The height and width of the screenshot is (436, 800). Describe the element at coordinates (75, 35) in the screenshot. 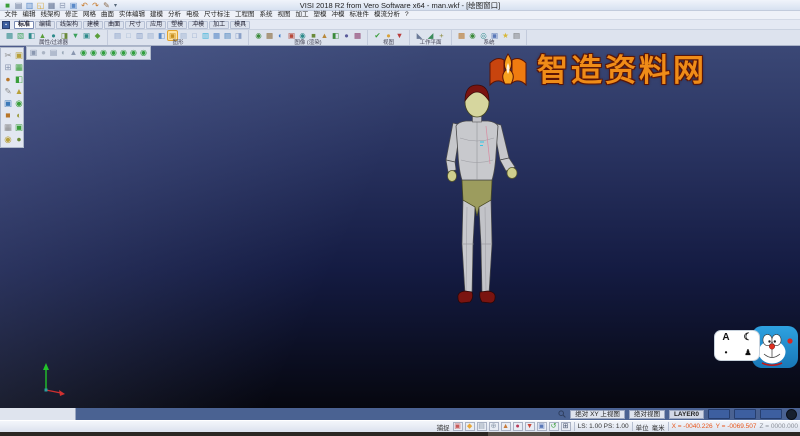

I see `ribbon-icon: ▼` at that location.